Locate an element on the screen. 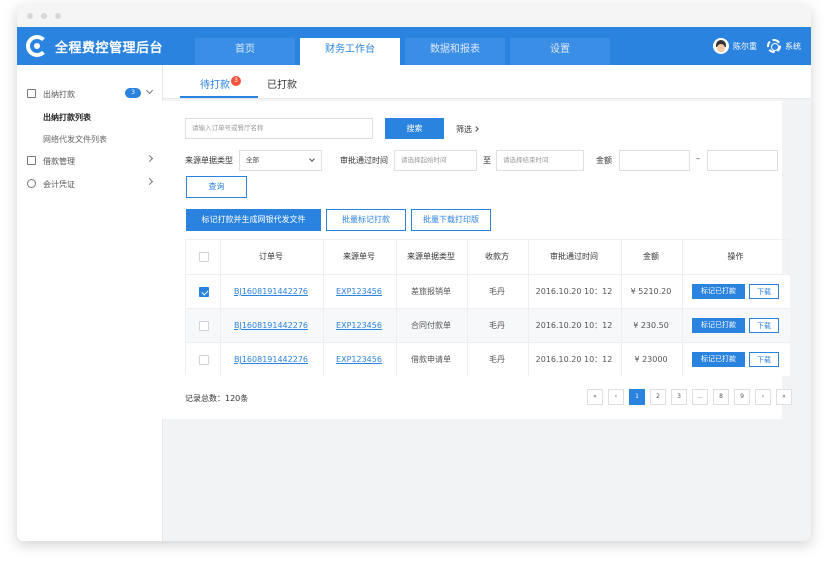  window-dot-maximize is located at coordinates (58, 16).